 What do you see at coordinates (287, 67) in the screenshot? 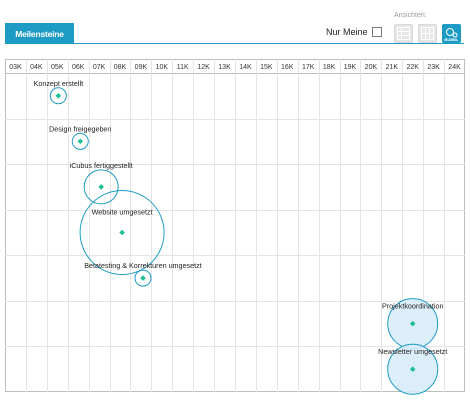
I see `x-tick-label: 16K` at bounding box center [287, 67].